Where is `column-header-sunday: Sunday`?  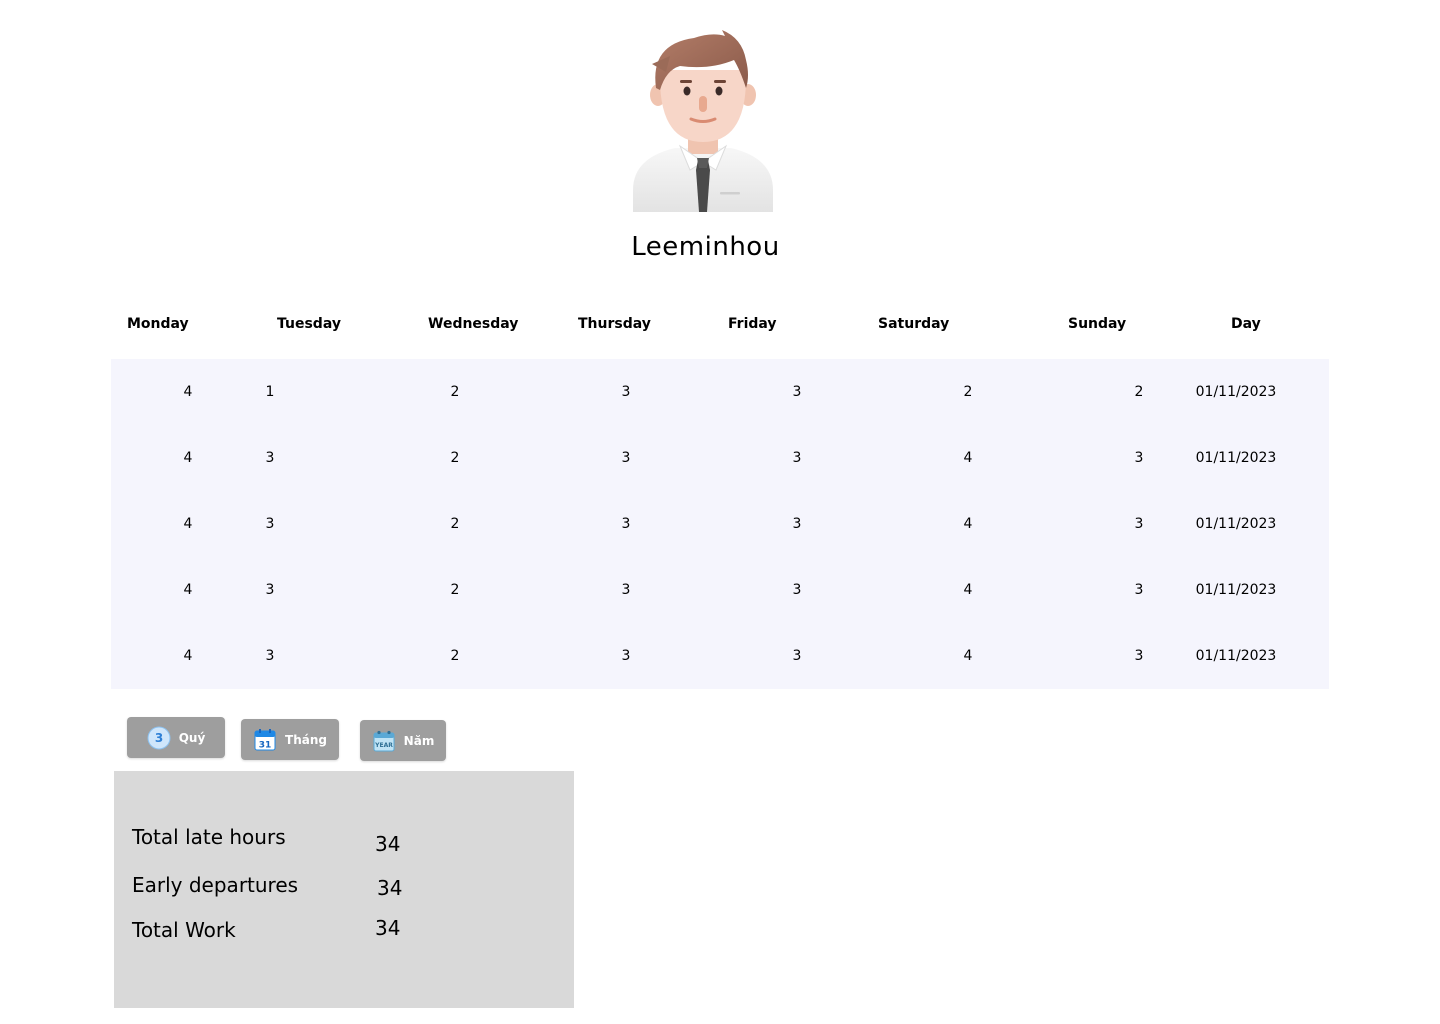 column-header-sunday: Sunday is located at coordinates (1097, 324).